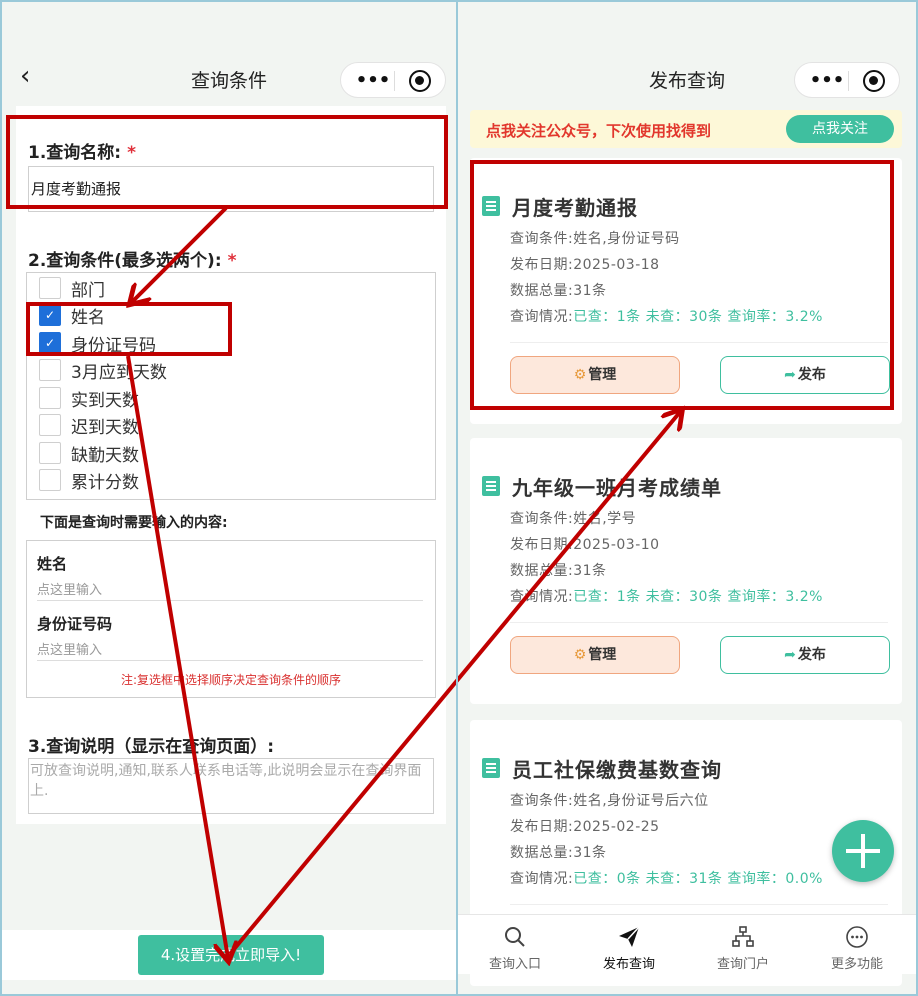  What do you see at coordinates (134, 523) in the screenshot?
I see `inputs-heading: 下面是查询时需要输入的内容:` at bounding box center [134, 523].